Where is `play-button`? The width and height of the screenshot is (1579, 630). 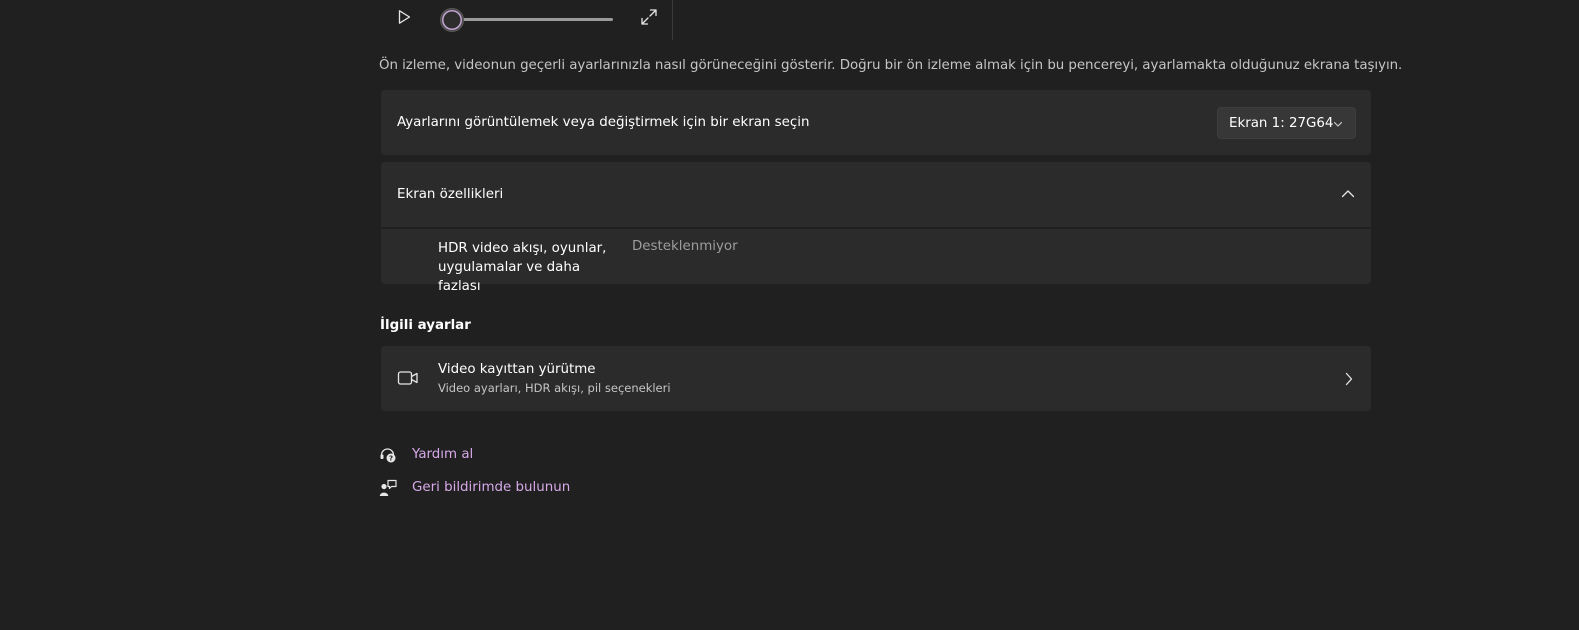 play-button is located at coordinates (404, 17).